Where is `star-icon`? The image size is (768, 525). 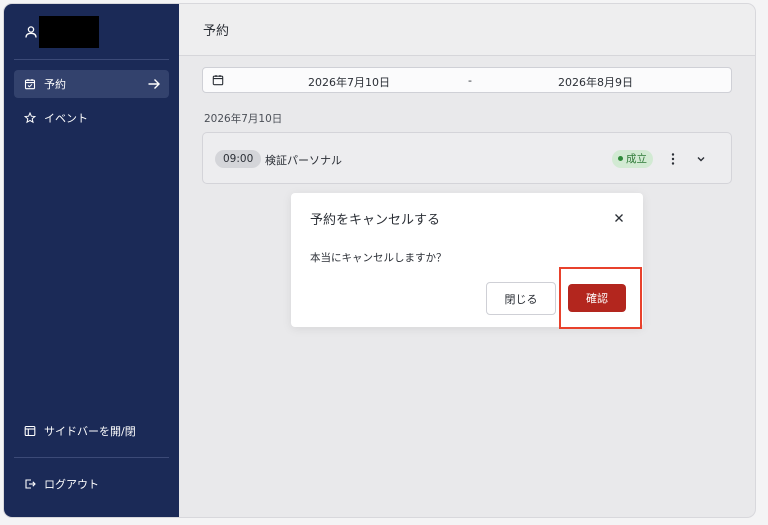
star-icon is located at coordinates (30, 118).